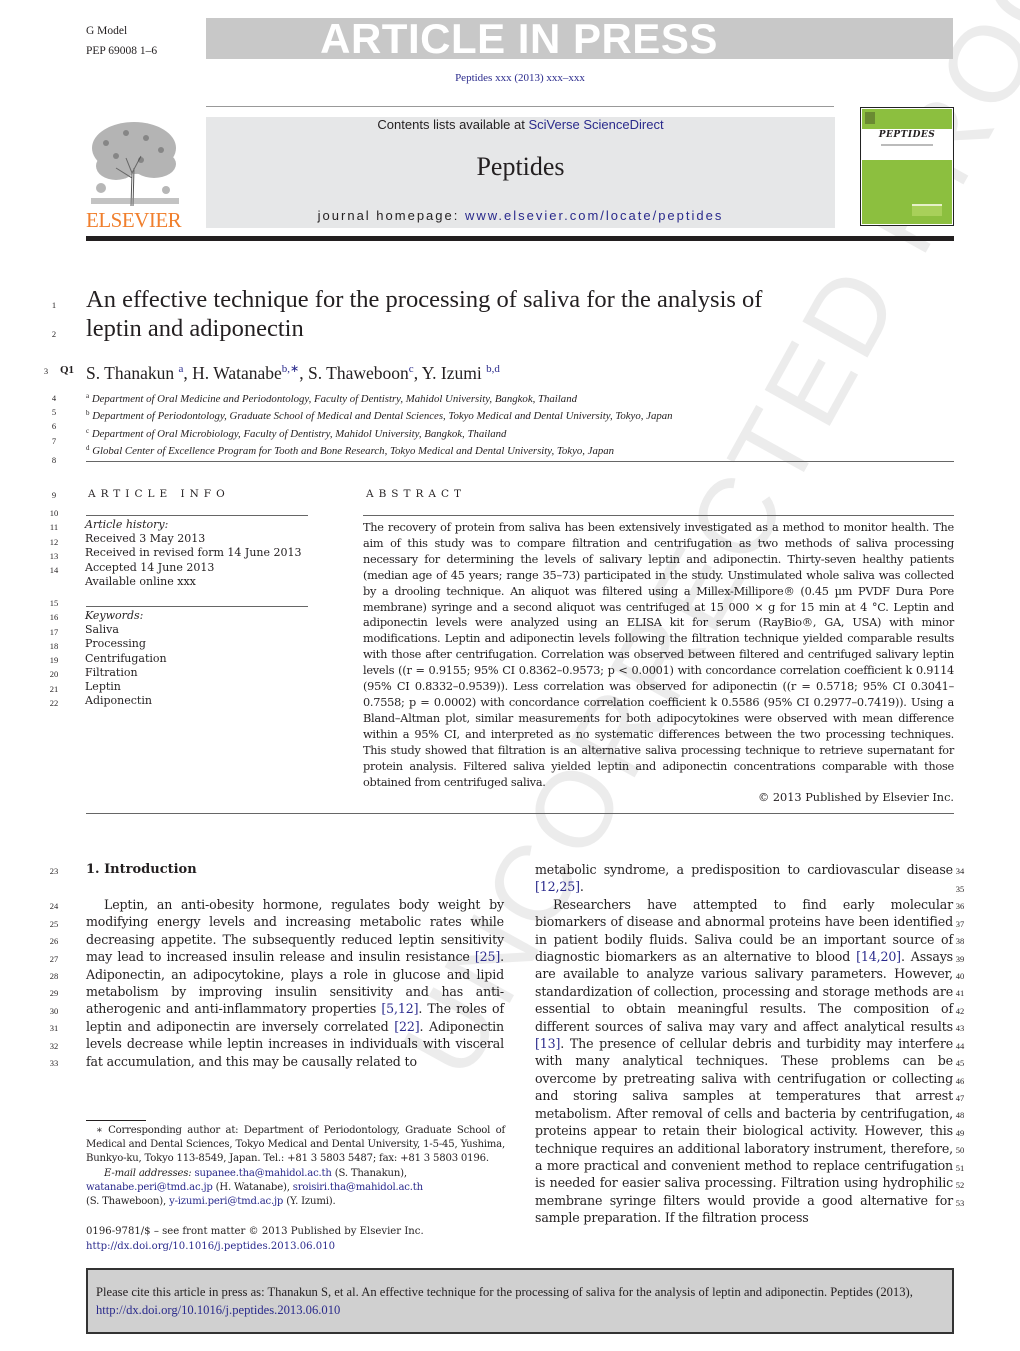 The height and width of the screenshot is (1351, 1020). I want to click on sciencedirect-link: SciVerse ScienceDirect, so click(595, 124).